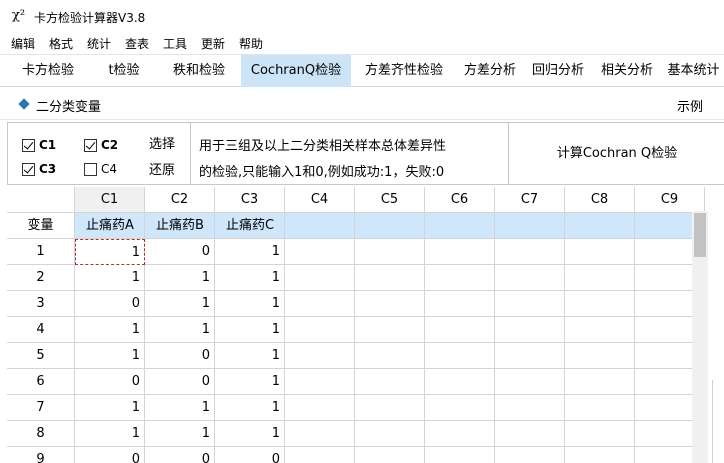  I want to click on tab-correlation: 相关分析, so click(627, 71).